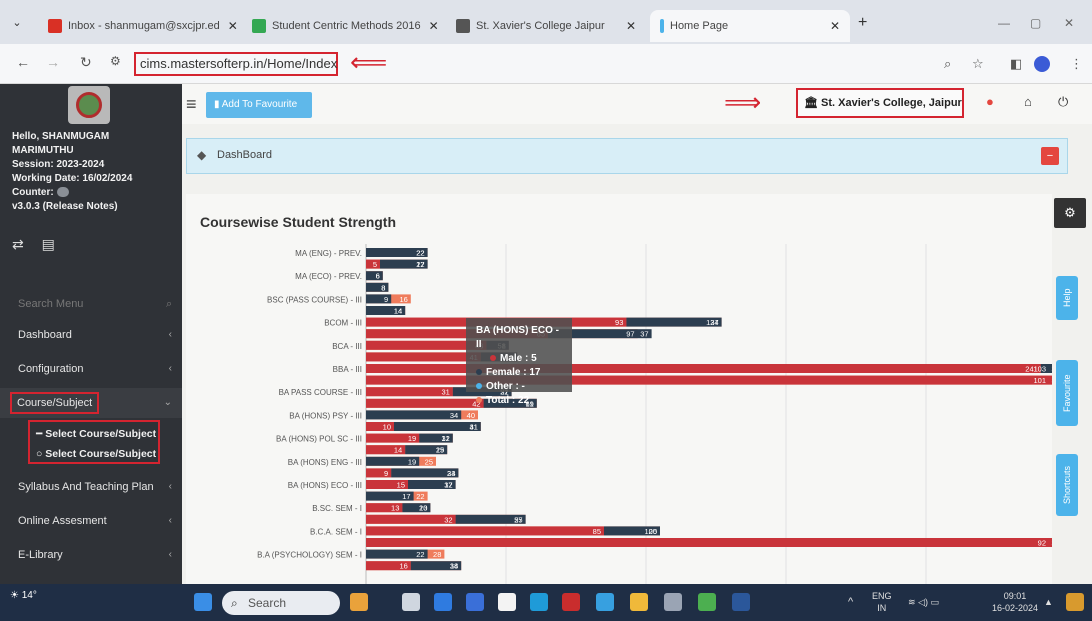 Image resolution: width=1092 pixels, height=621 pixels. Describe the element at coordinates (86, 62) in the screenshot. I see `reload-icon: ↻` at that location.